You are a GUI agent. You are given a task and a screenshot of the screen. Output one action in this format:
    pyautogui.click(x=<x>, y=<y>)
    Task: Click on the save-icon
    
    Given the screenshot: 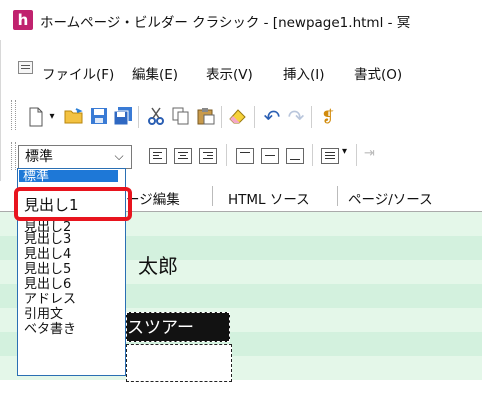 What is the action you would take?
    pyautogui.click(x=99, y=117)
    